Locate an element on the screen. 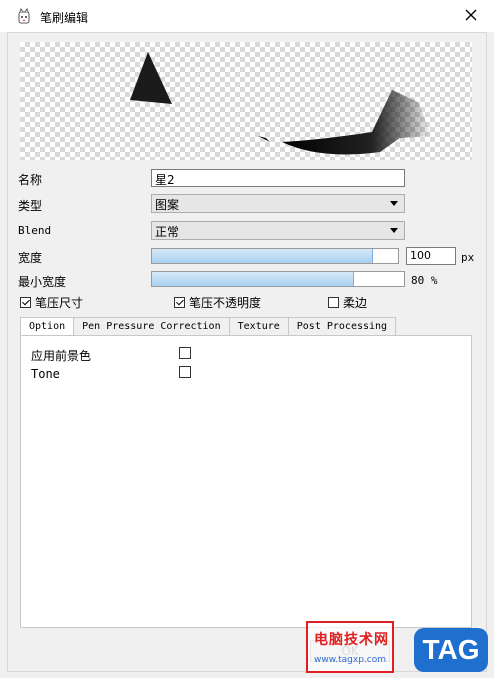 The image size is (494, 678). name-input: 星2 is located at coordinates (278, 178).